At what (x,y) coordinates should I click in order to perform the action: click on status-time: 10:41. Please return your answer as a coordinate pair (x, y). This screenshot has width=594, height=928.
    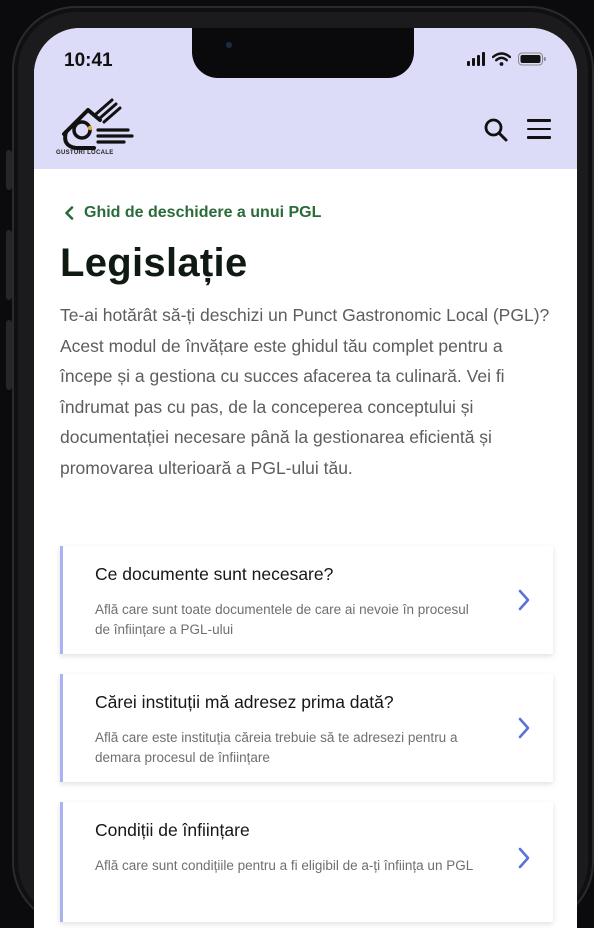
    Looking at the image, I should click on (88, 60).